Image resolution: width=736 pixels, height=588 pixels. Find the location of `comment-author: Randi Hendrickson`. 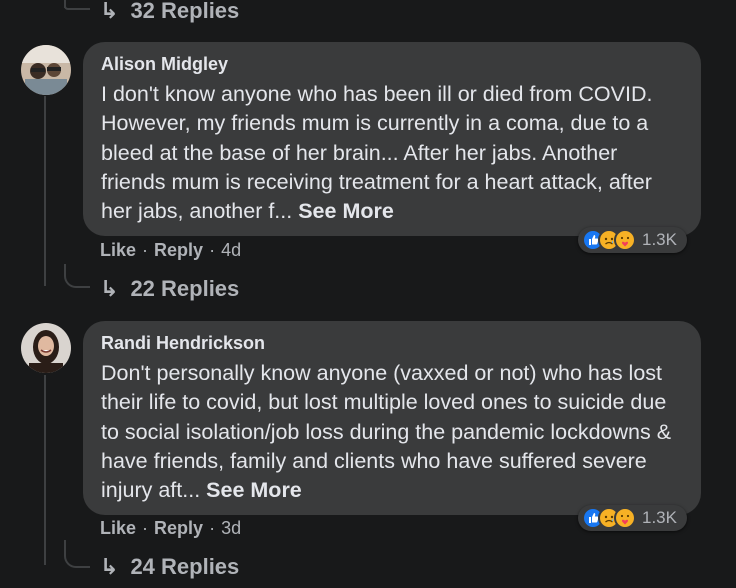

comment-author: Randi Hendrickson is located at coordinates (392, 343).